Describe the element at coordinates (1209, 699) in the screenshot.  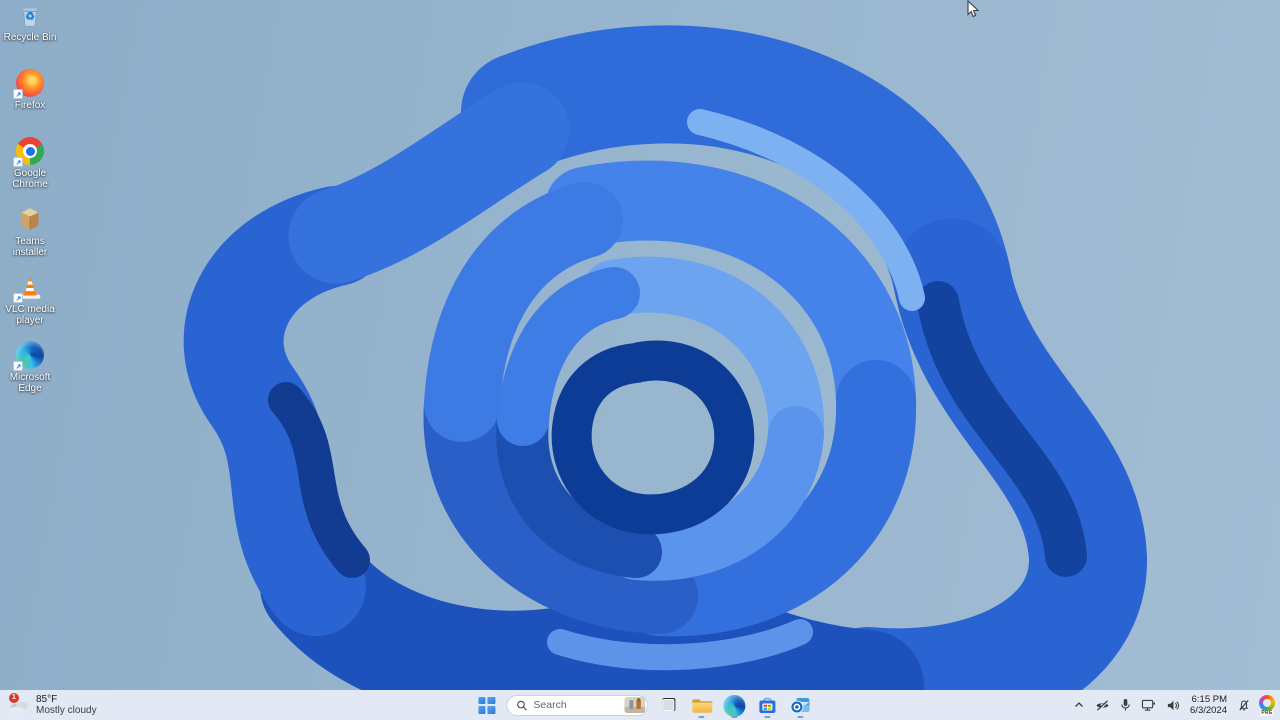
I see `clock-time: 6:15 PM` at that location.